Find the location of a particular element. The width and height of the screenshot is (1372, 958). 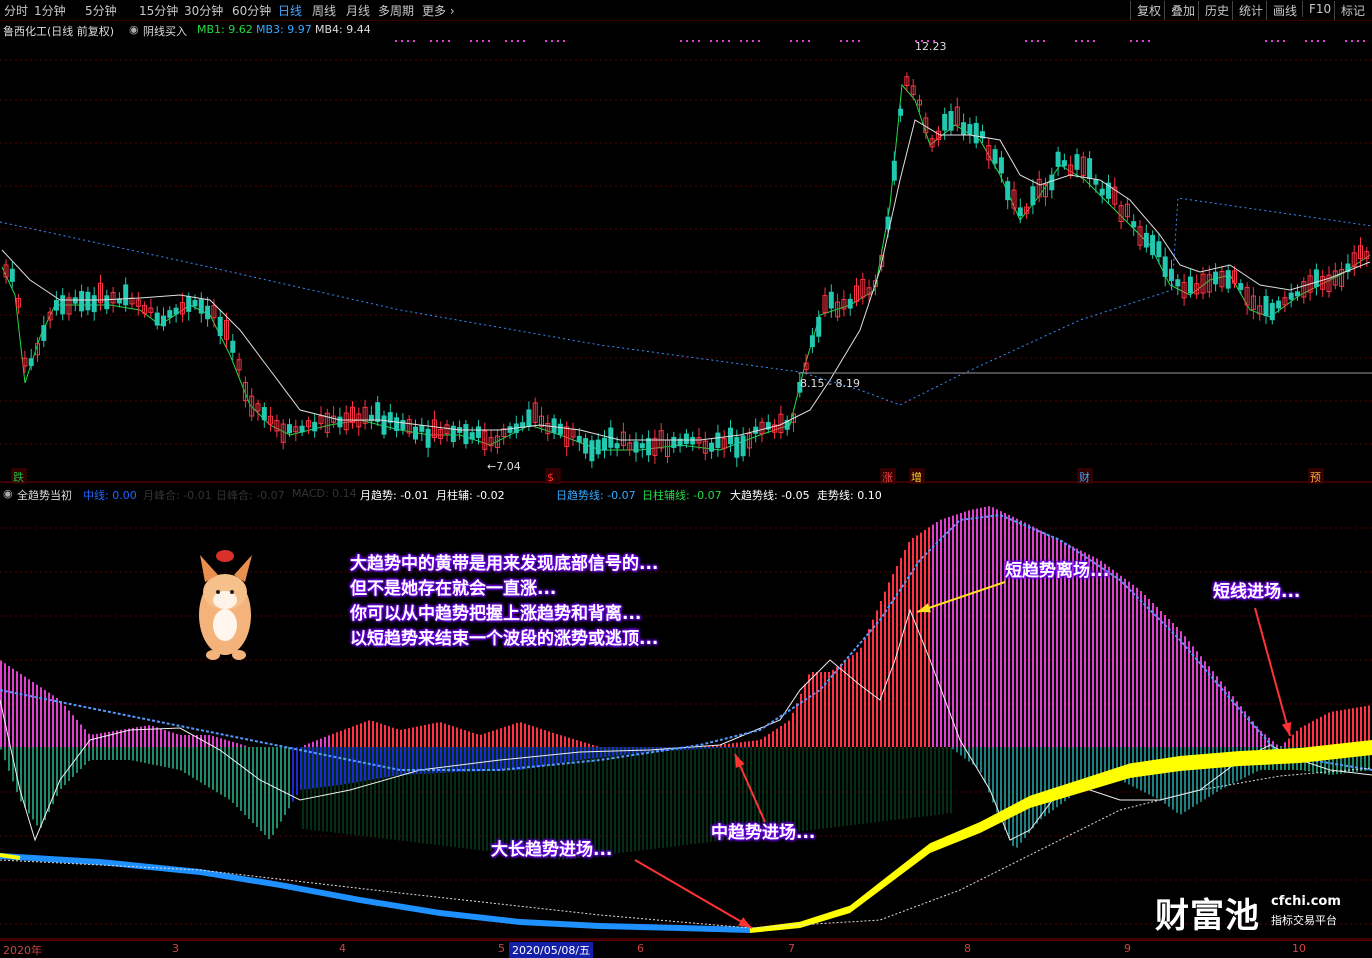

date-axis: 2020年 3 4 5 2020/05/08/五 6 7 8 9 10 is located at coordinates (686, 949).